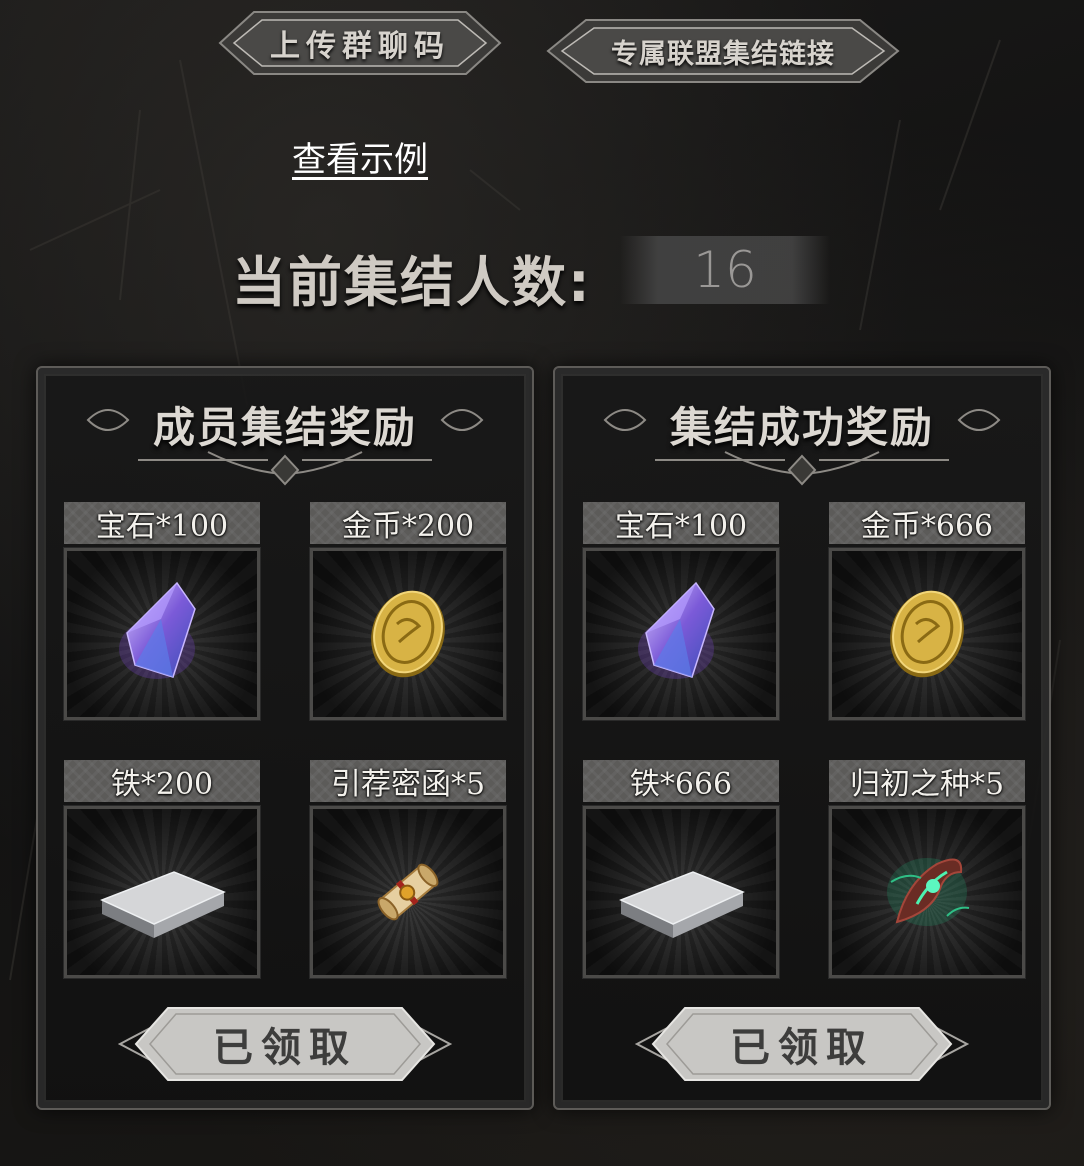  What do you see at coordinates (162, 781) in the screenshot?
I see `reward-label: 铁*200` at bounding box center [162, 781].